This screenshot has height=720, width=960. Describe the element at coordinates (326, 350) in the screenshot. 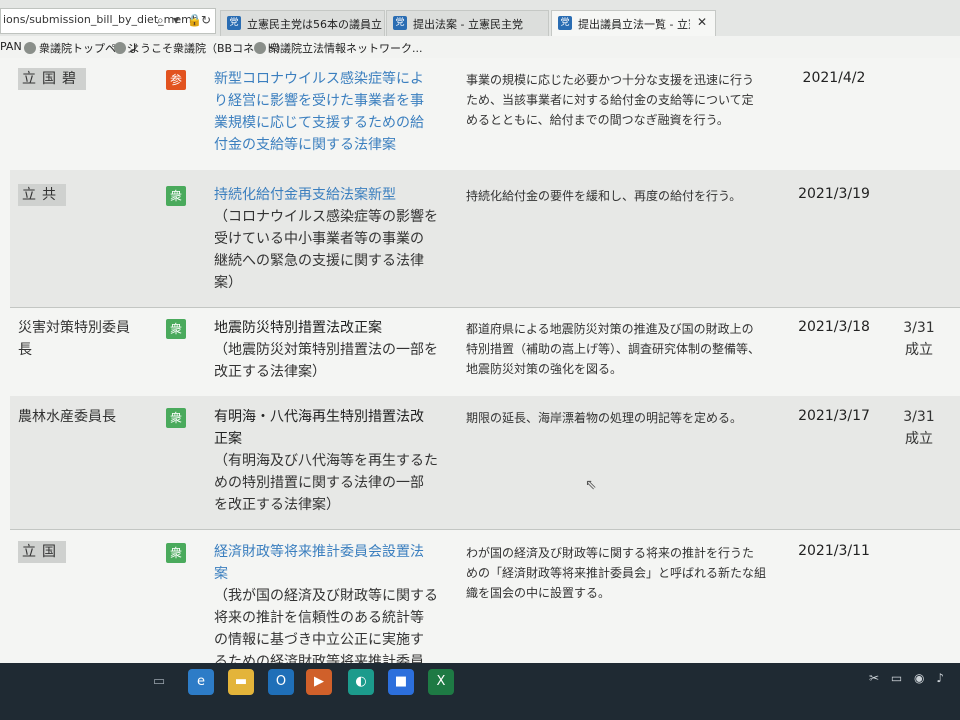

I see `bill-subtitle-line: （地震防災対策特別措置法の一部を` at that location.